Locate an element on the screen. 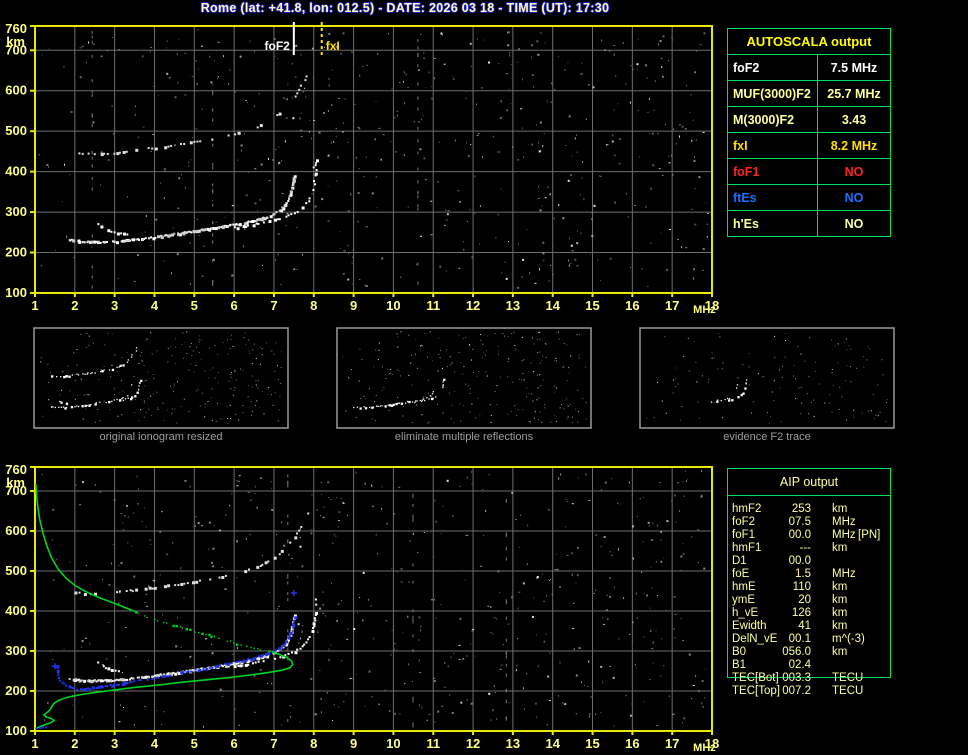 This screenshot has width=968, height=755. autoscala-row-ftEs: ftEs NO is located at coordinates (809, 198).